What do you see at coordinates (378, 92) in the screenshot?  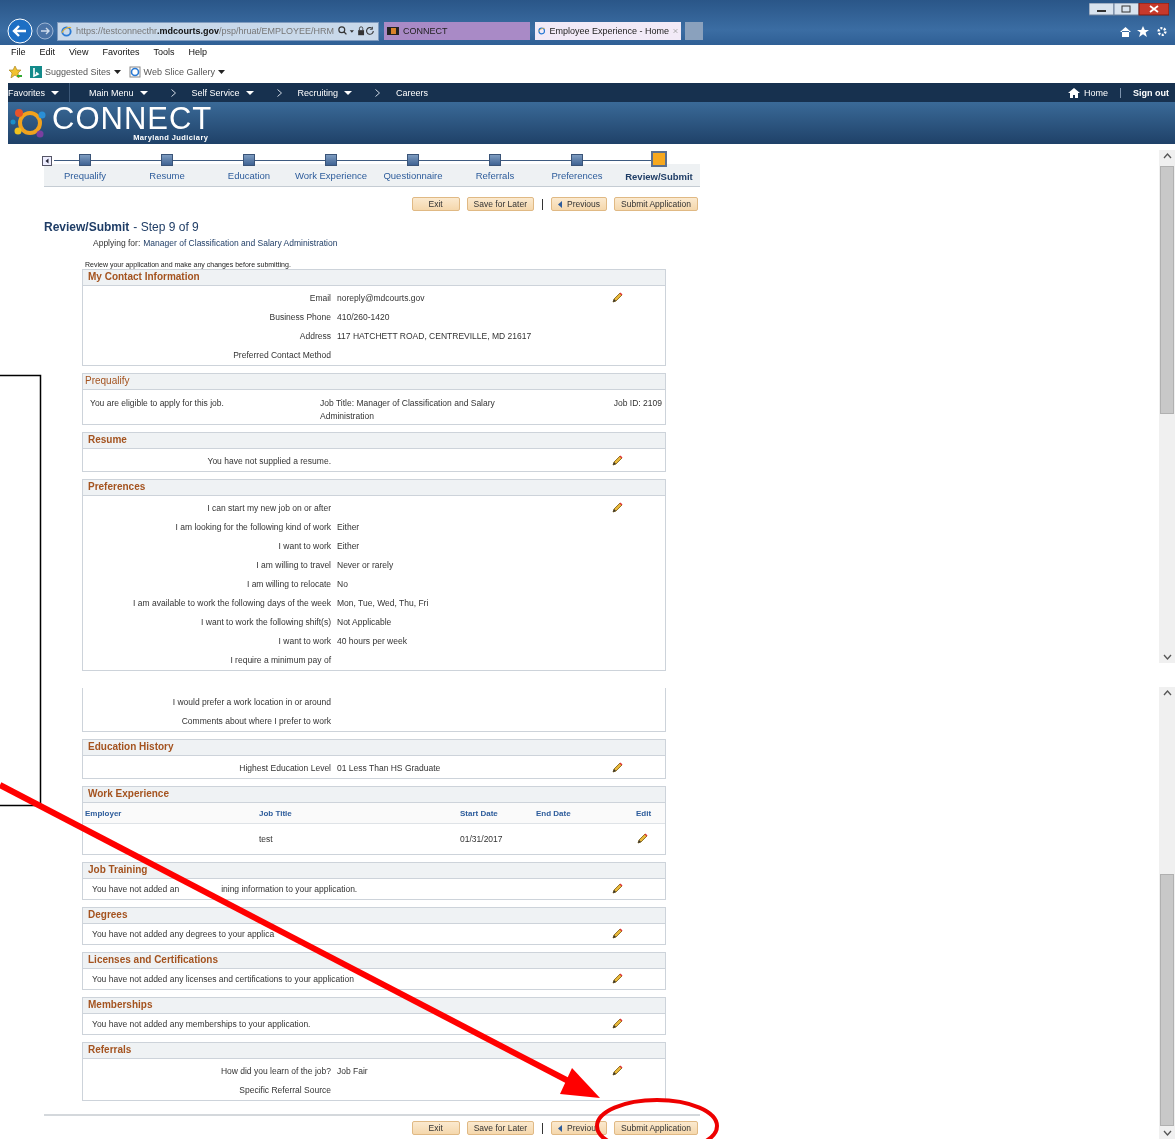 I see `chevron-icon` at bounding box center [378, 92].